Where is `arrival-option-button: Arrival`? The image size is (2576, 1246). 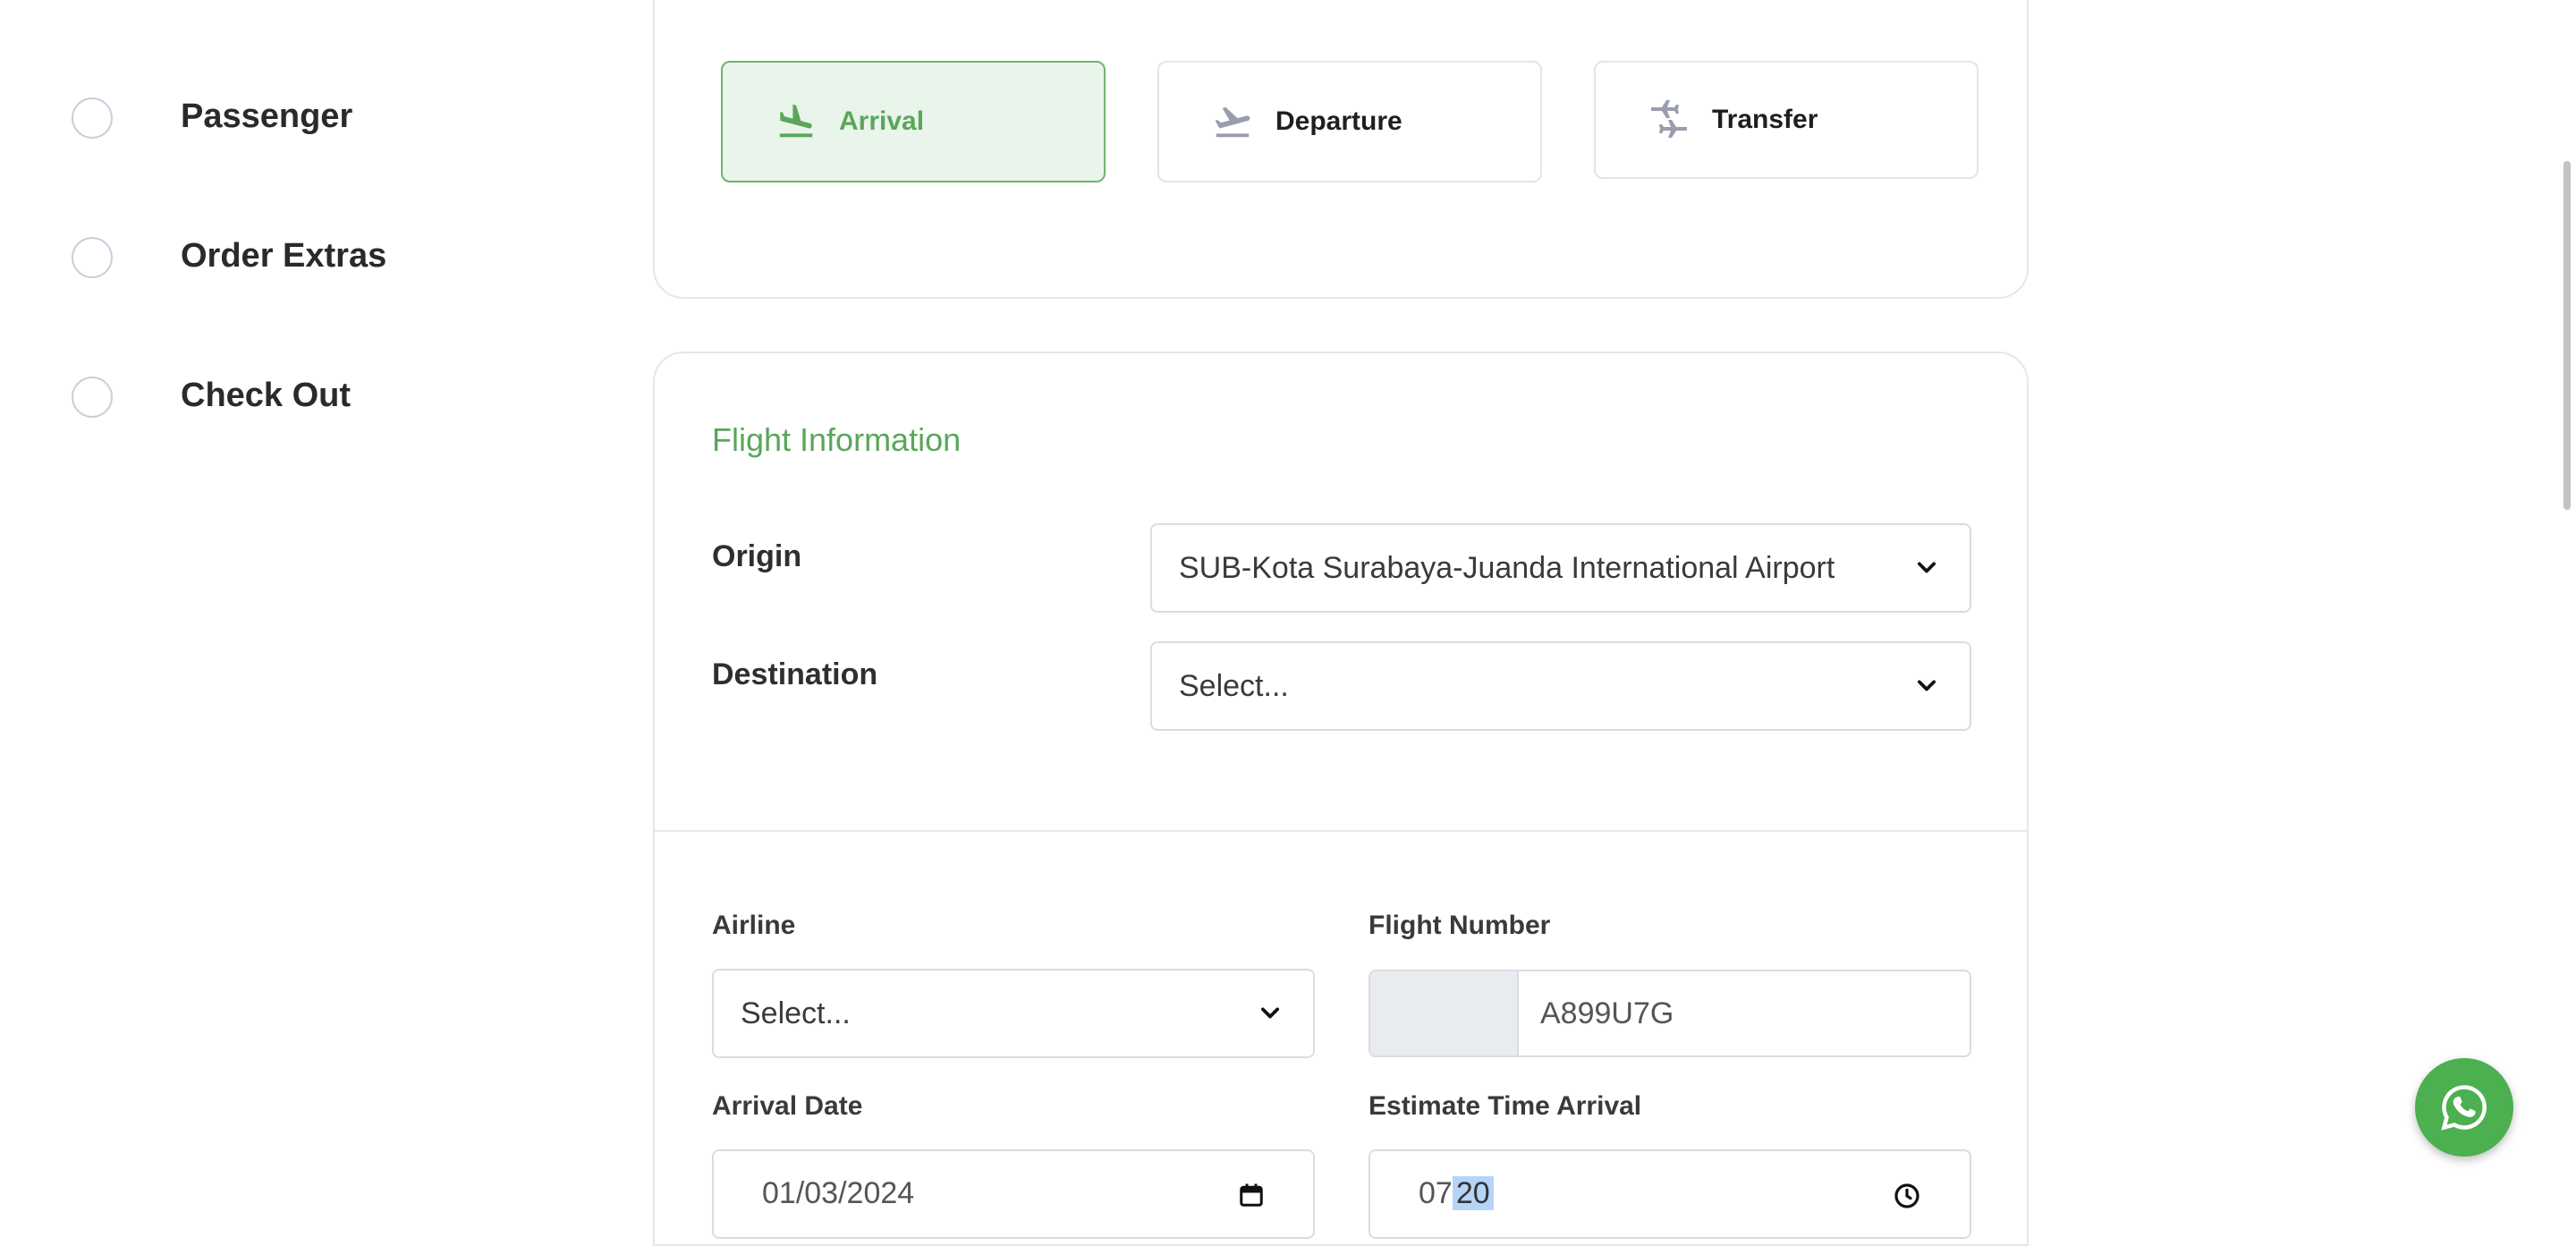
arrival-option-button: Arrival is located at coordinates (913, 121).